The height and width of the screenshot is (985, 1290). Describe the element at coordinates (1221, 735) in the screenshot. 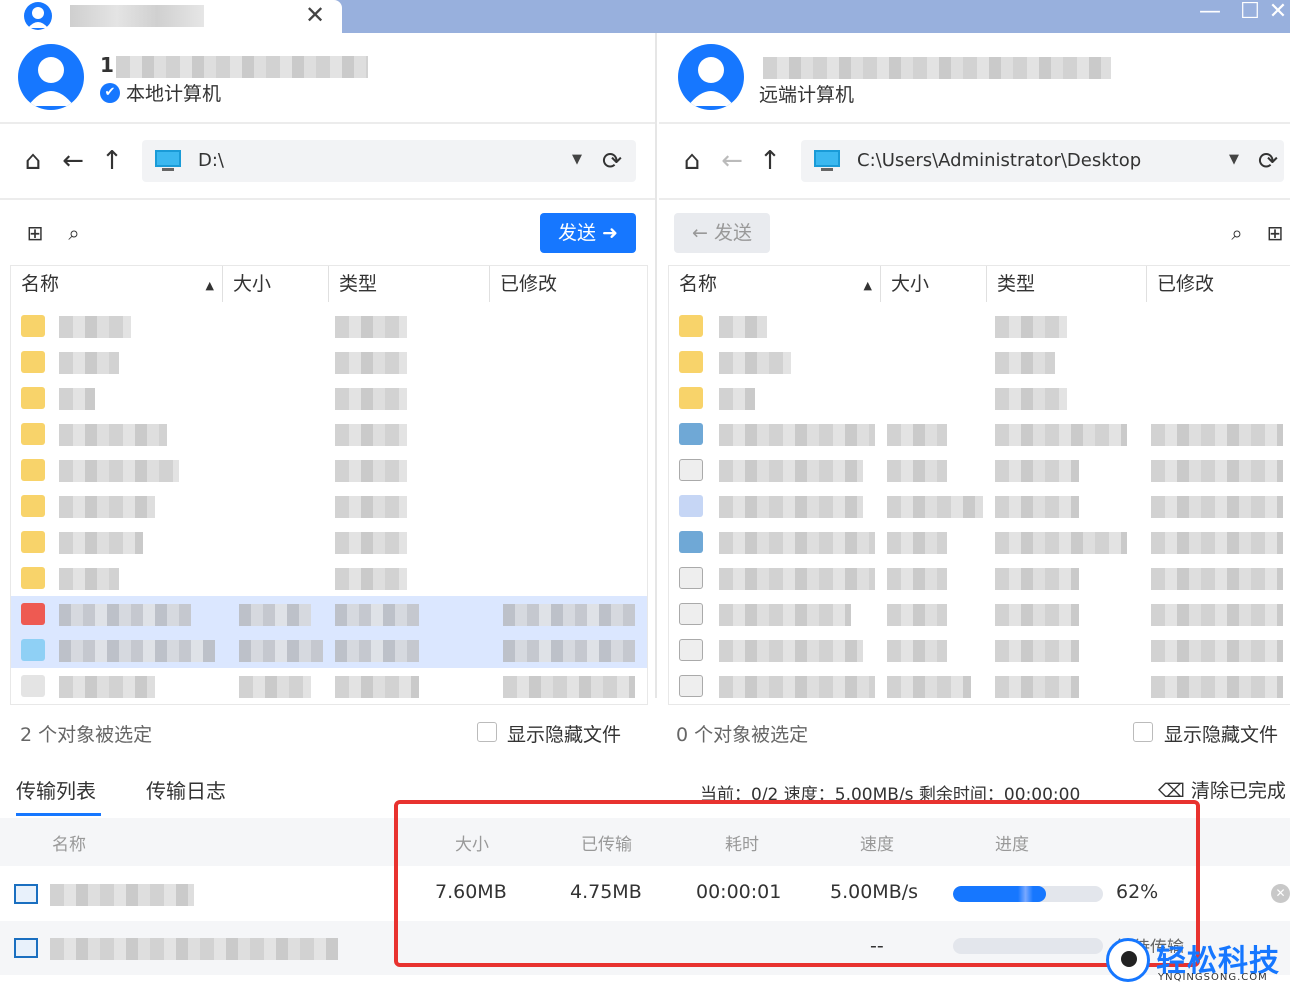

I see `remote-show-hidden-label: 显示隐藏文件` at that location.